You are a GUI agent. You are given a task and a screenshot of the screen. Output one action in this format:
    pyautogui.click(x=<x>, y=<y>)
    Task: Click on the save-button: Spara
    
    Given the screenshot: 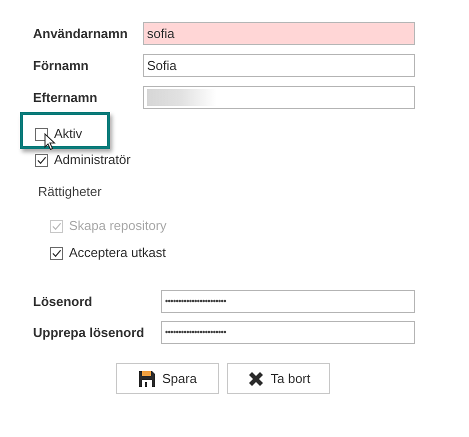 What is the action you would take?
    pyautogui.click(x=167, y=378)
    